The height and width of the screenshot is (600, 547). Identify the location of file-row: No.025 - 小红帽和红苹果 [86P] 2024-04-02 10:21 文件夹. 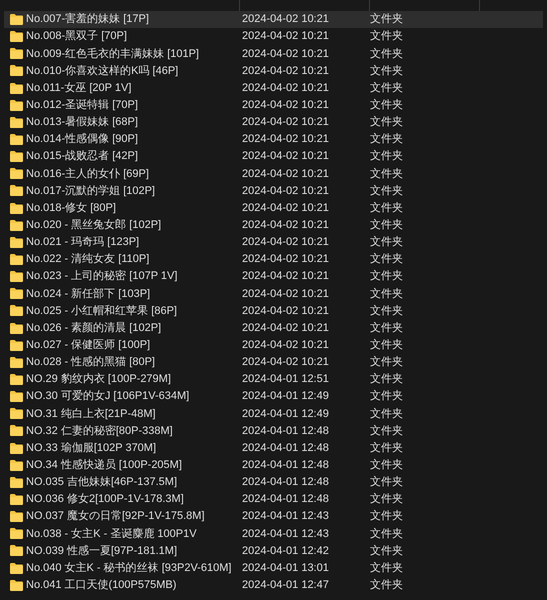
(273, 311).